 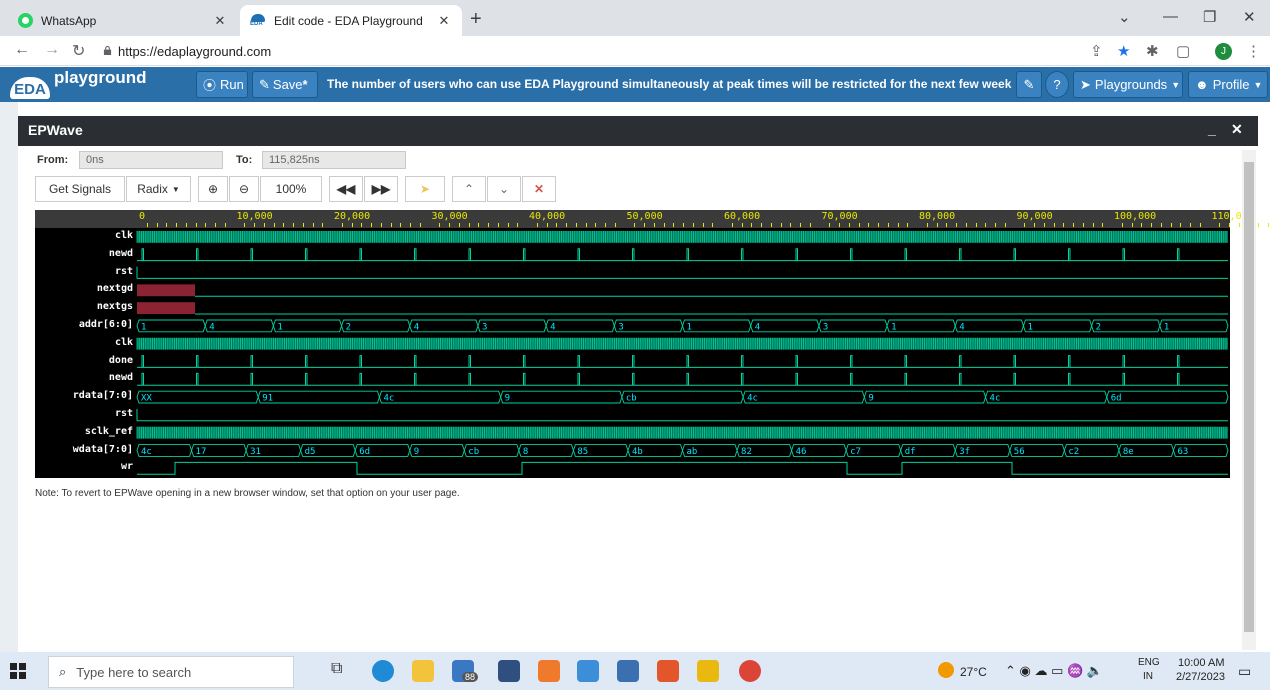 I want to click on new-tab-button: +, so click(x=476, y=19).